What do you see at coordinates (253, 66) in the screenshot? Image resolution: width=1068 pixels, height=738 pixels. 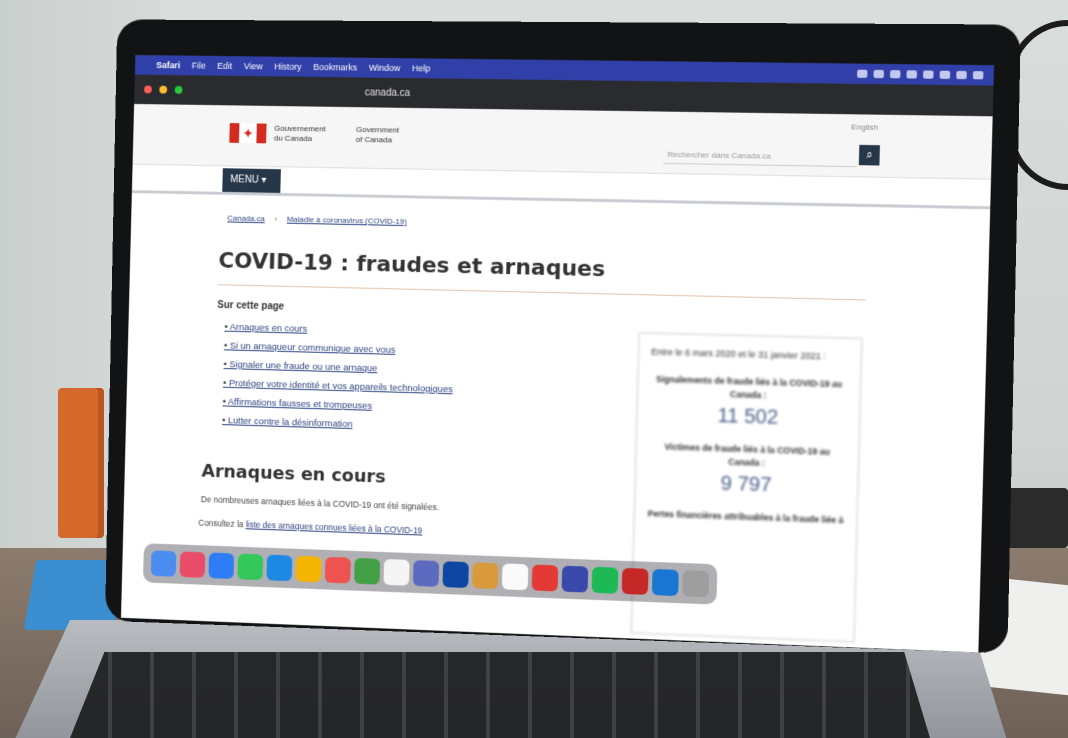 I see `menu-item: View` at bounding box center [253, 66].